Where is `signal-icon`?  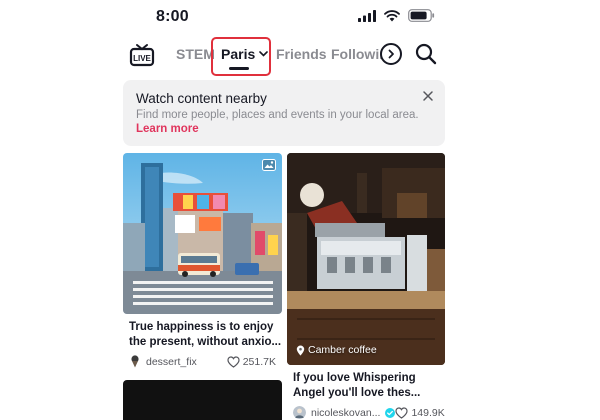 signal-icon is located at coordinates (367, 18).